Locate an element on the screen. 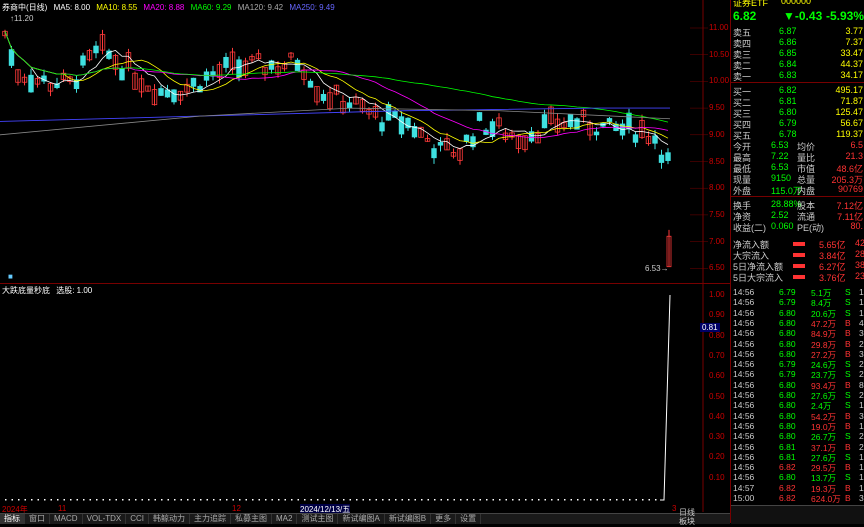 Image resolution: width=864 pixels, height=527 pixels. stat-value: 6.53 is located at coordinates (780, 167).